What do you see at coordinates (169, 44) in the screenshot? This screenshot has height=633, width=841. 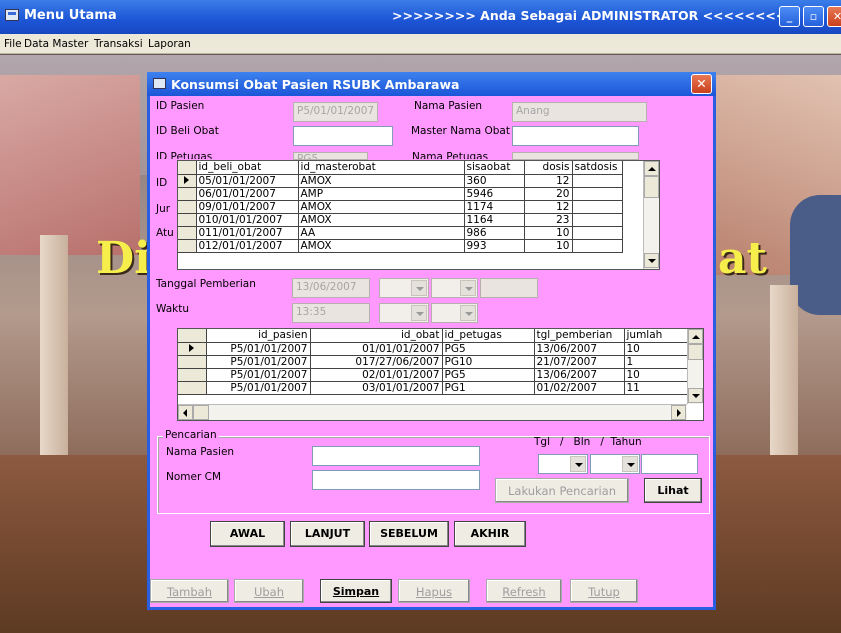 I see `menu-laporan: Laporan` at bounding box center [169, 44].